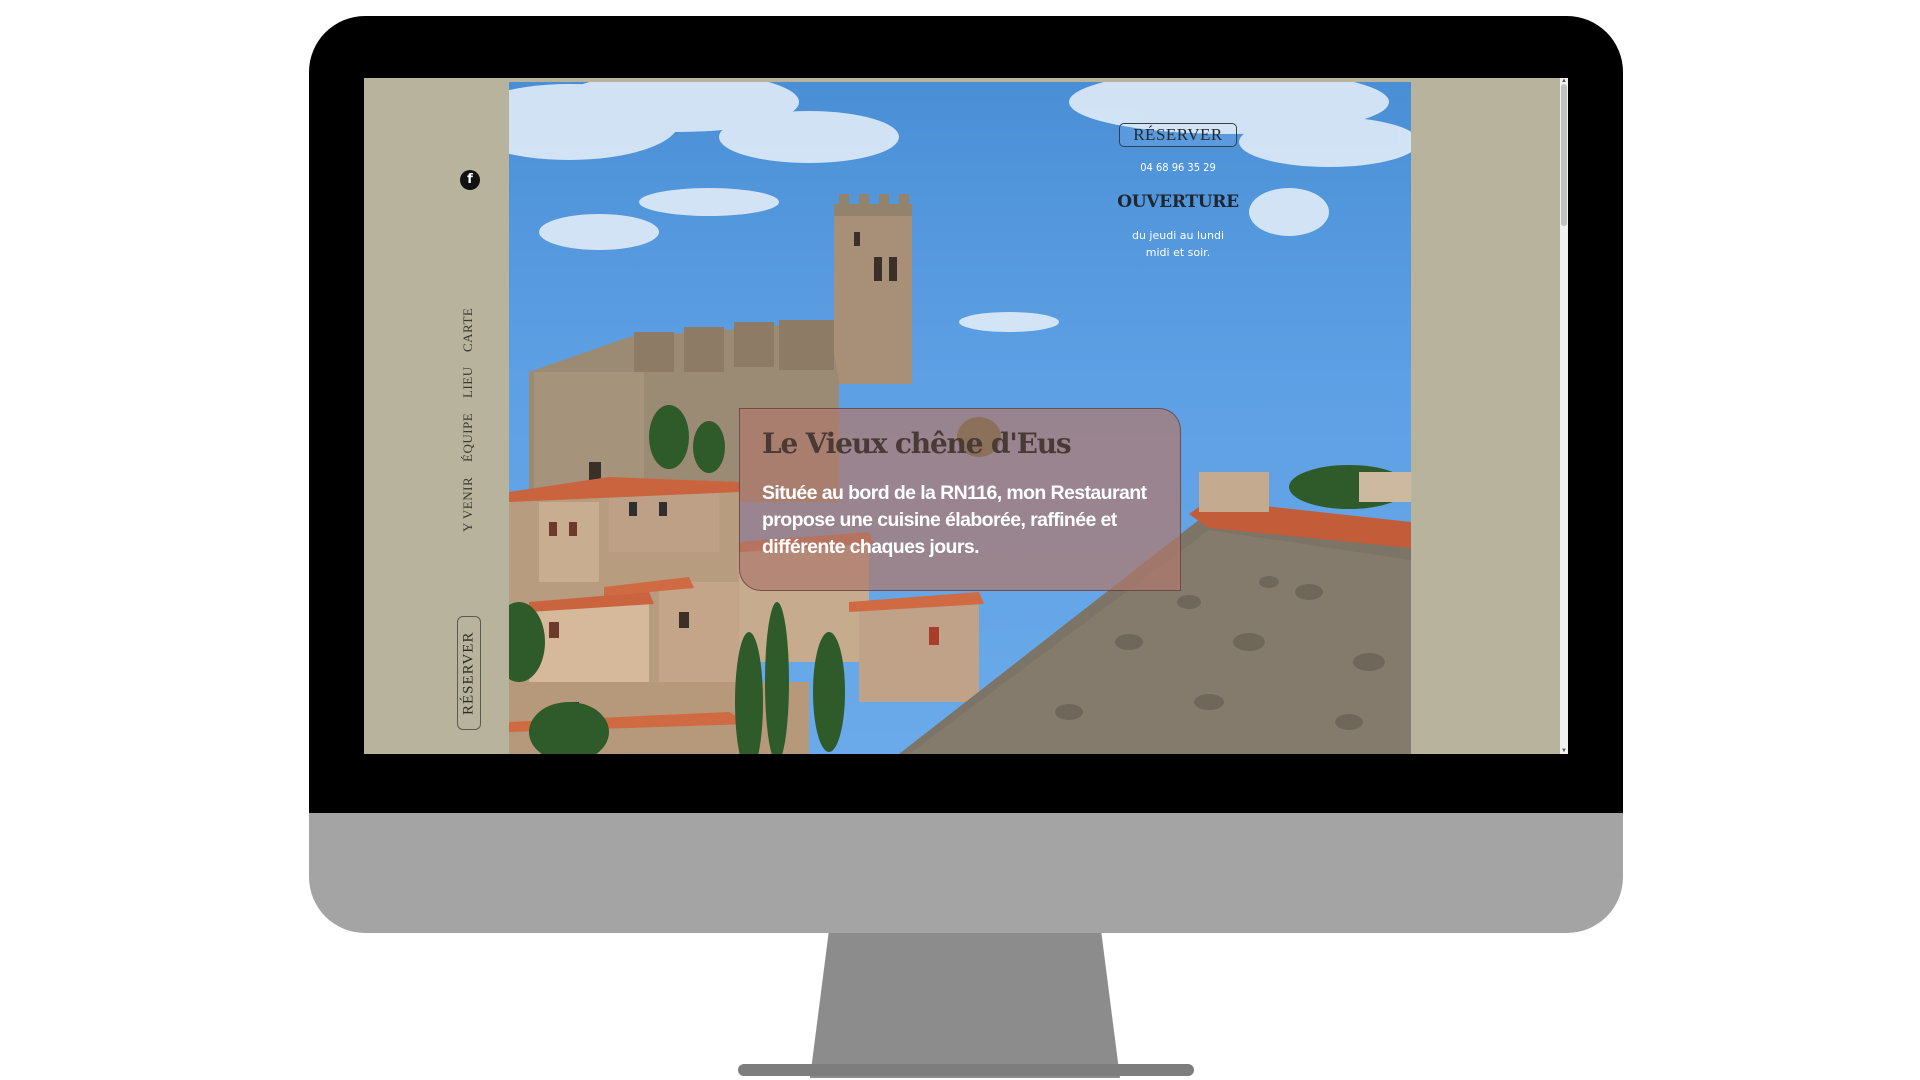  I want to click on header-reserve-button: RÉSERVER, so click(1178, 135).